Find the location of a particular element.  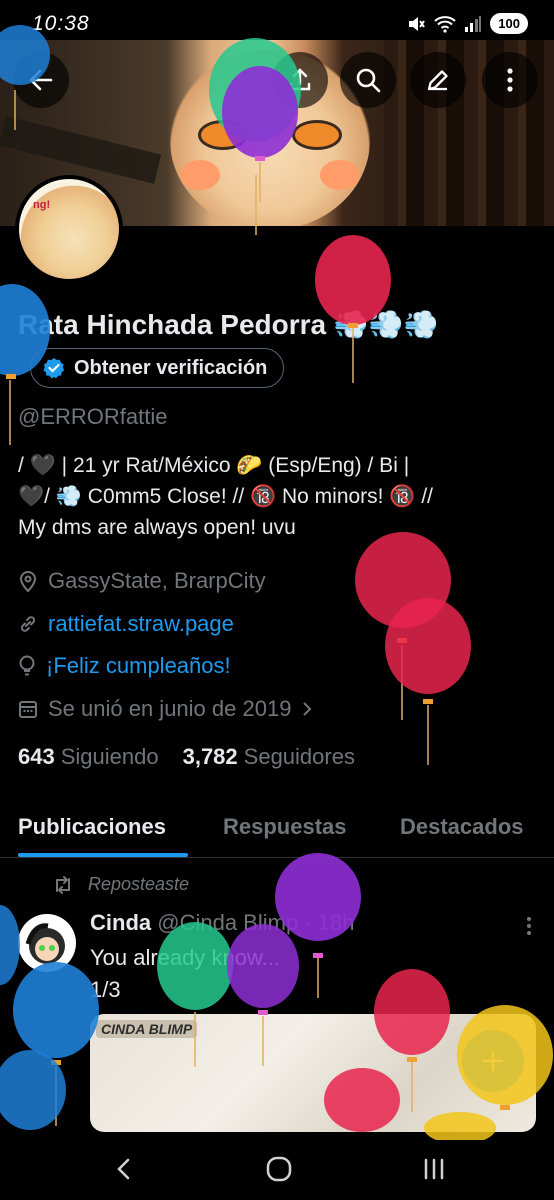

post-text: You already know... 1/3 is located at coordinates (185, 973).